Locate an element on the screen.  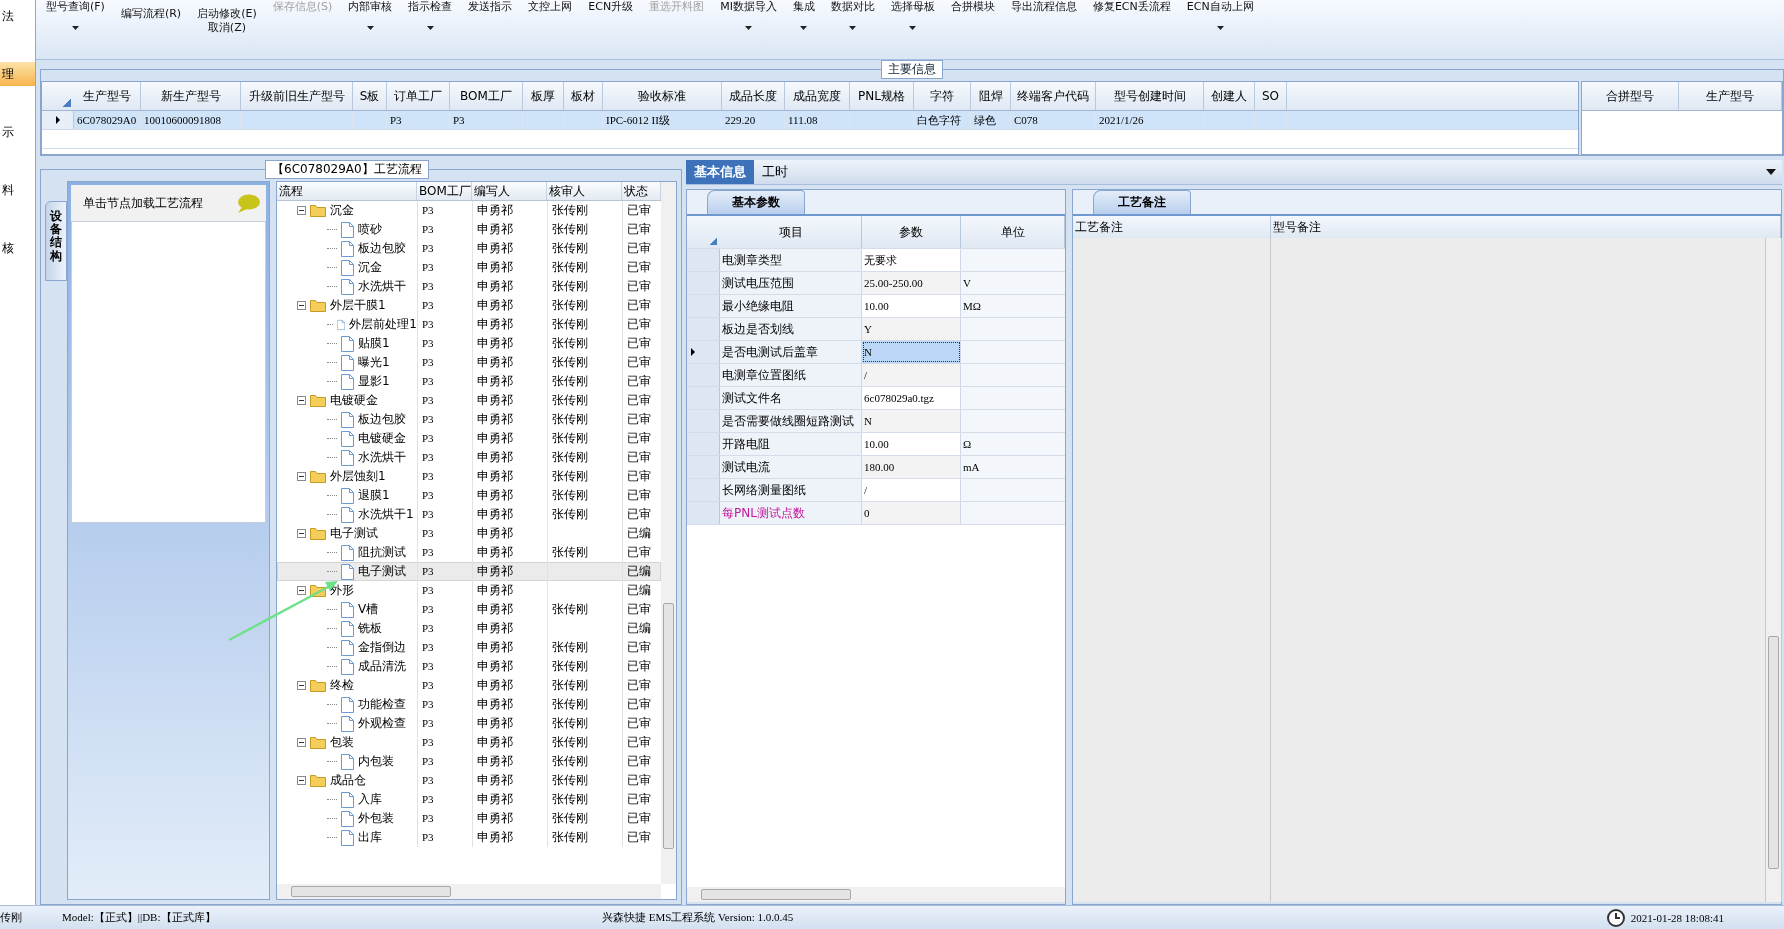
value-cell: 10.00 is located at coordinates (911, 306).